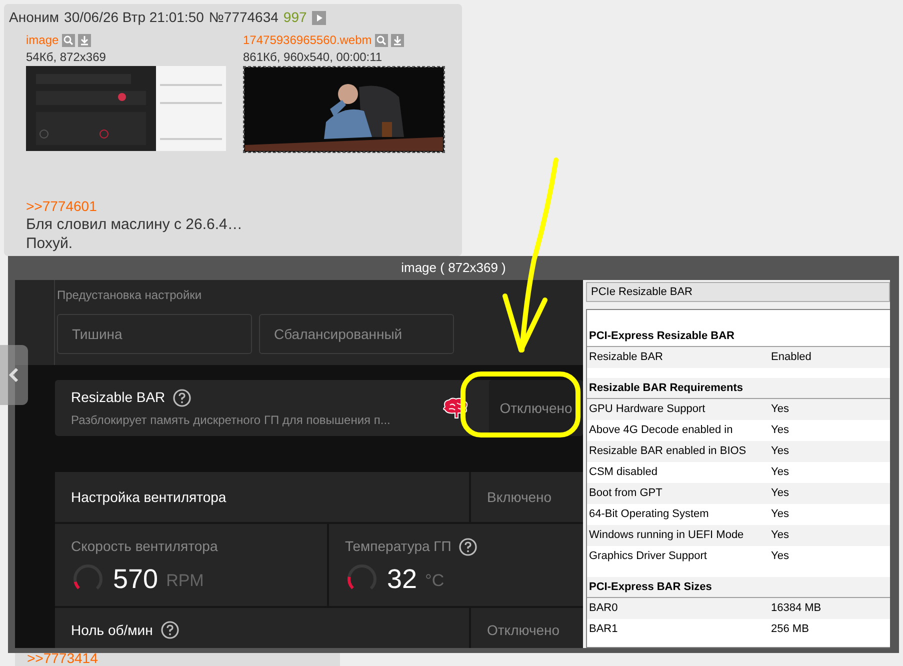 The height and width of the screenshot is (666, 903). What do you see at coordinates (738, 587) in the screenshot?
I see `section-header: PCI-Express BAR Sizes` at bounding box center [738, 587].